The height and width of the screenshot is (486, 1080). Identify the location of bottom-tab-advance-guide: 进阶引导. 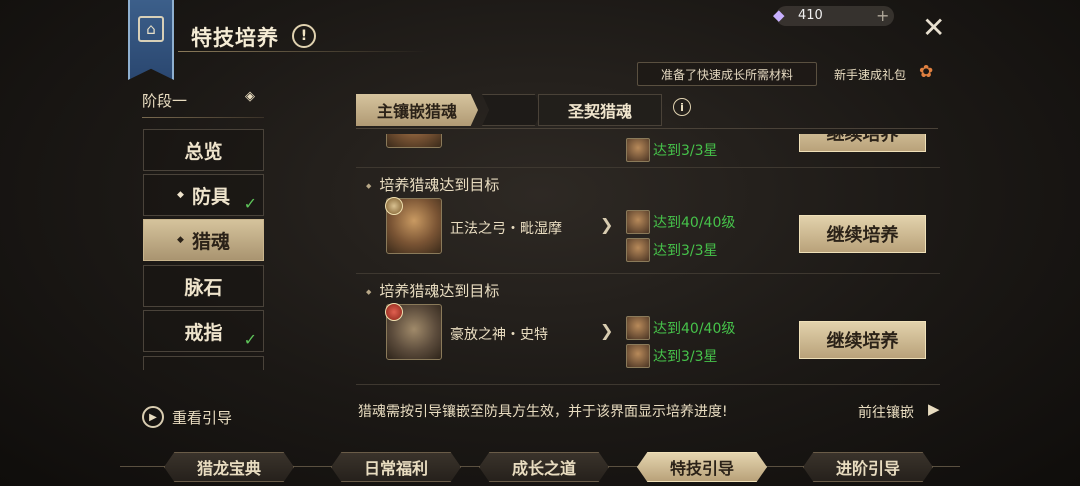
(868, 467).